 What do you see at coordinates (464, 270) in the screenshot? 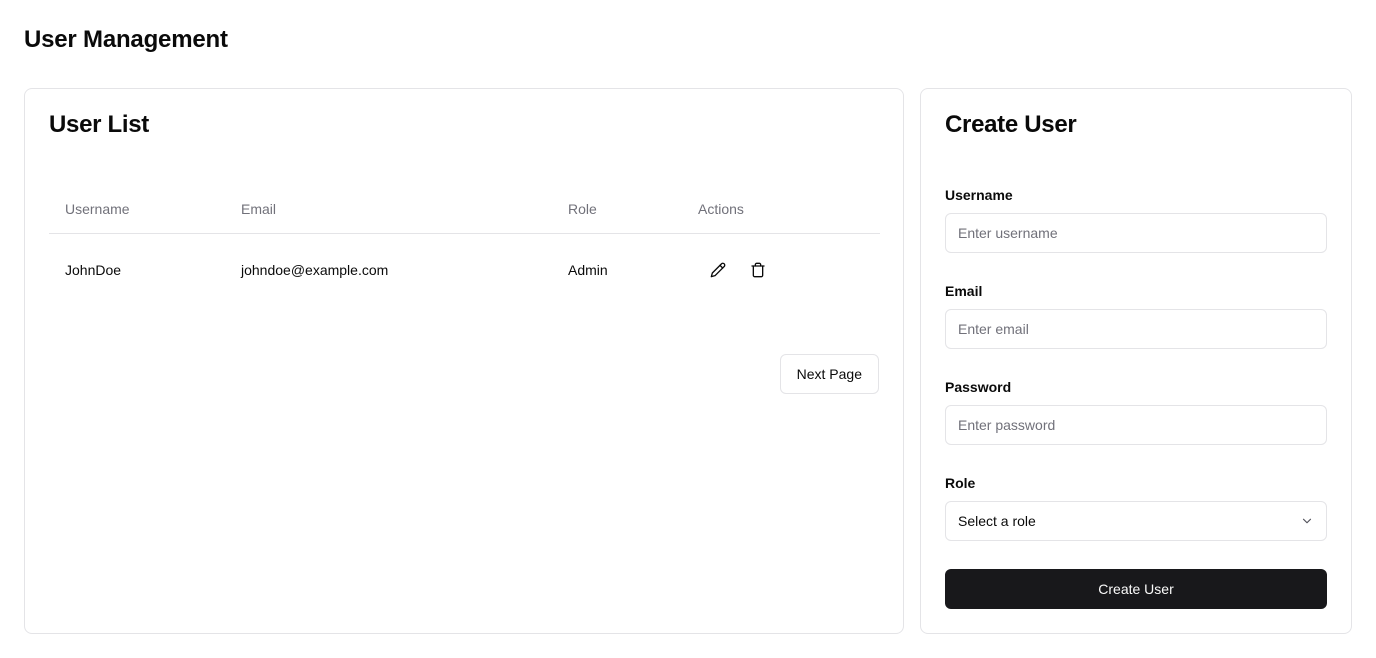
I see `table-row: JohnDoe johndoe@example.com Admin` at bounding box center [464, 270].